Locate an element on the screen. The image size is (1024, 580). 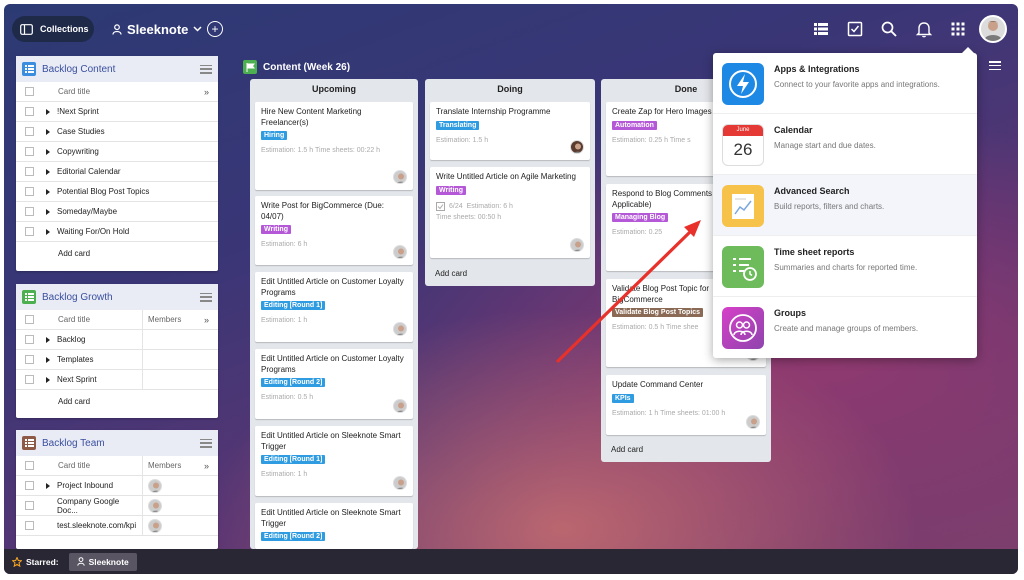
list-view-icon is located at coordinates (821, 29).